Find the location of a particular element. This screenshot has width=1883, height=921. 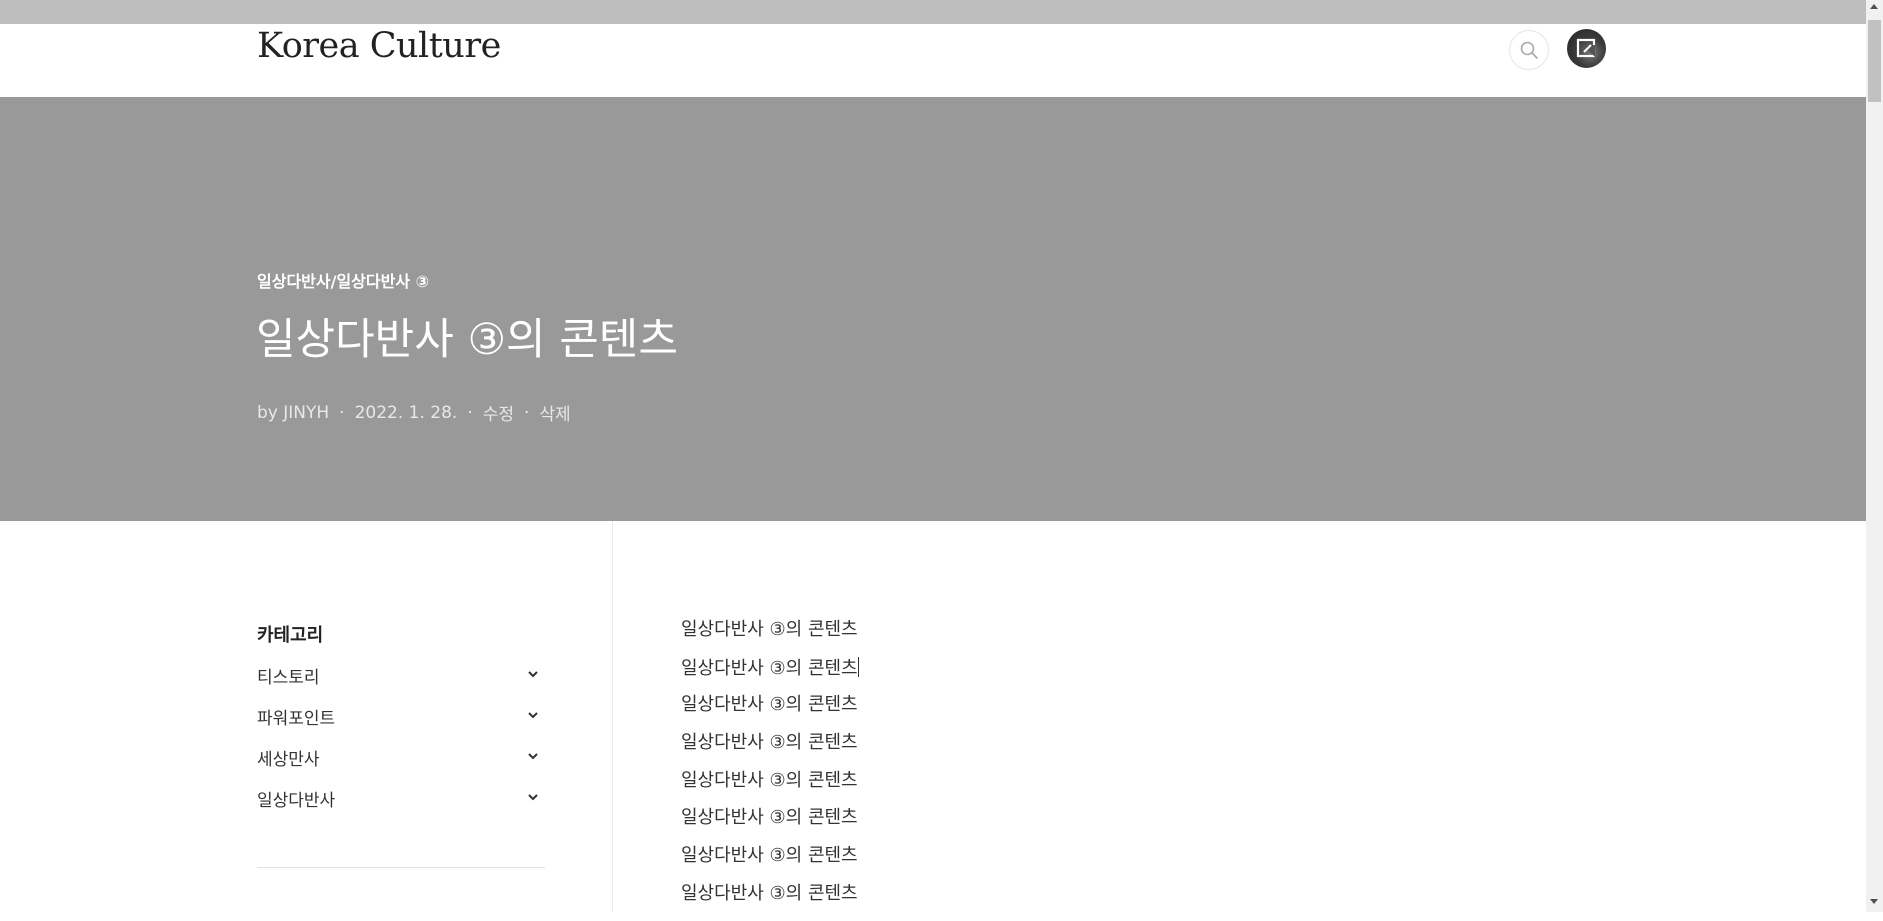

page-scrollbar is located at coordinates (1874, 456).